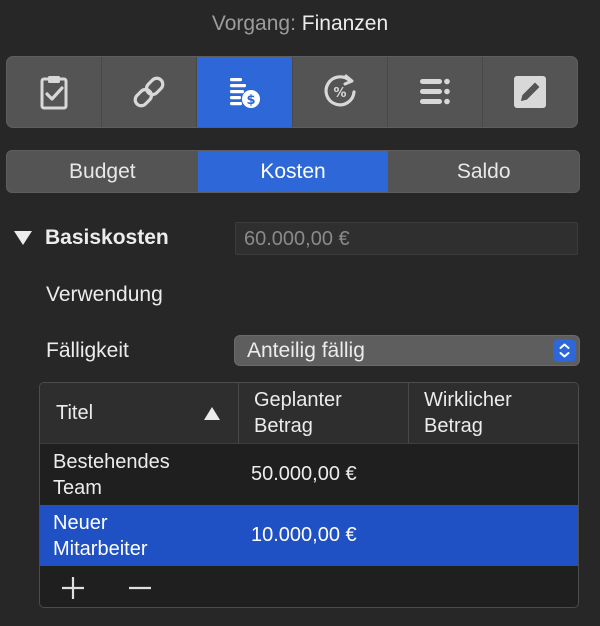  I want to click on tab-progress: %, so click(340, 92).